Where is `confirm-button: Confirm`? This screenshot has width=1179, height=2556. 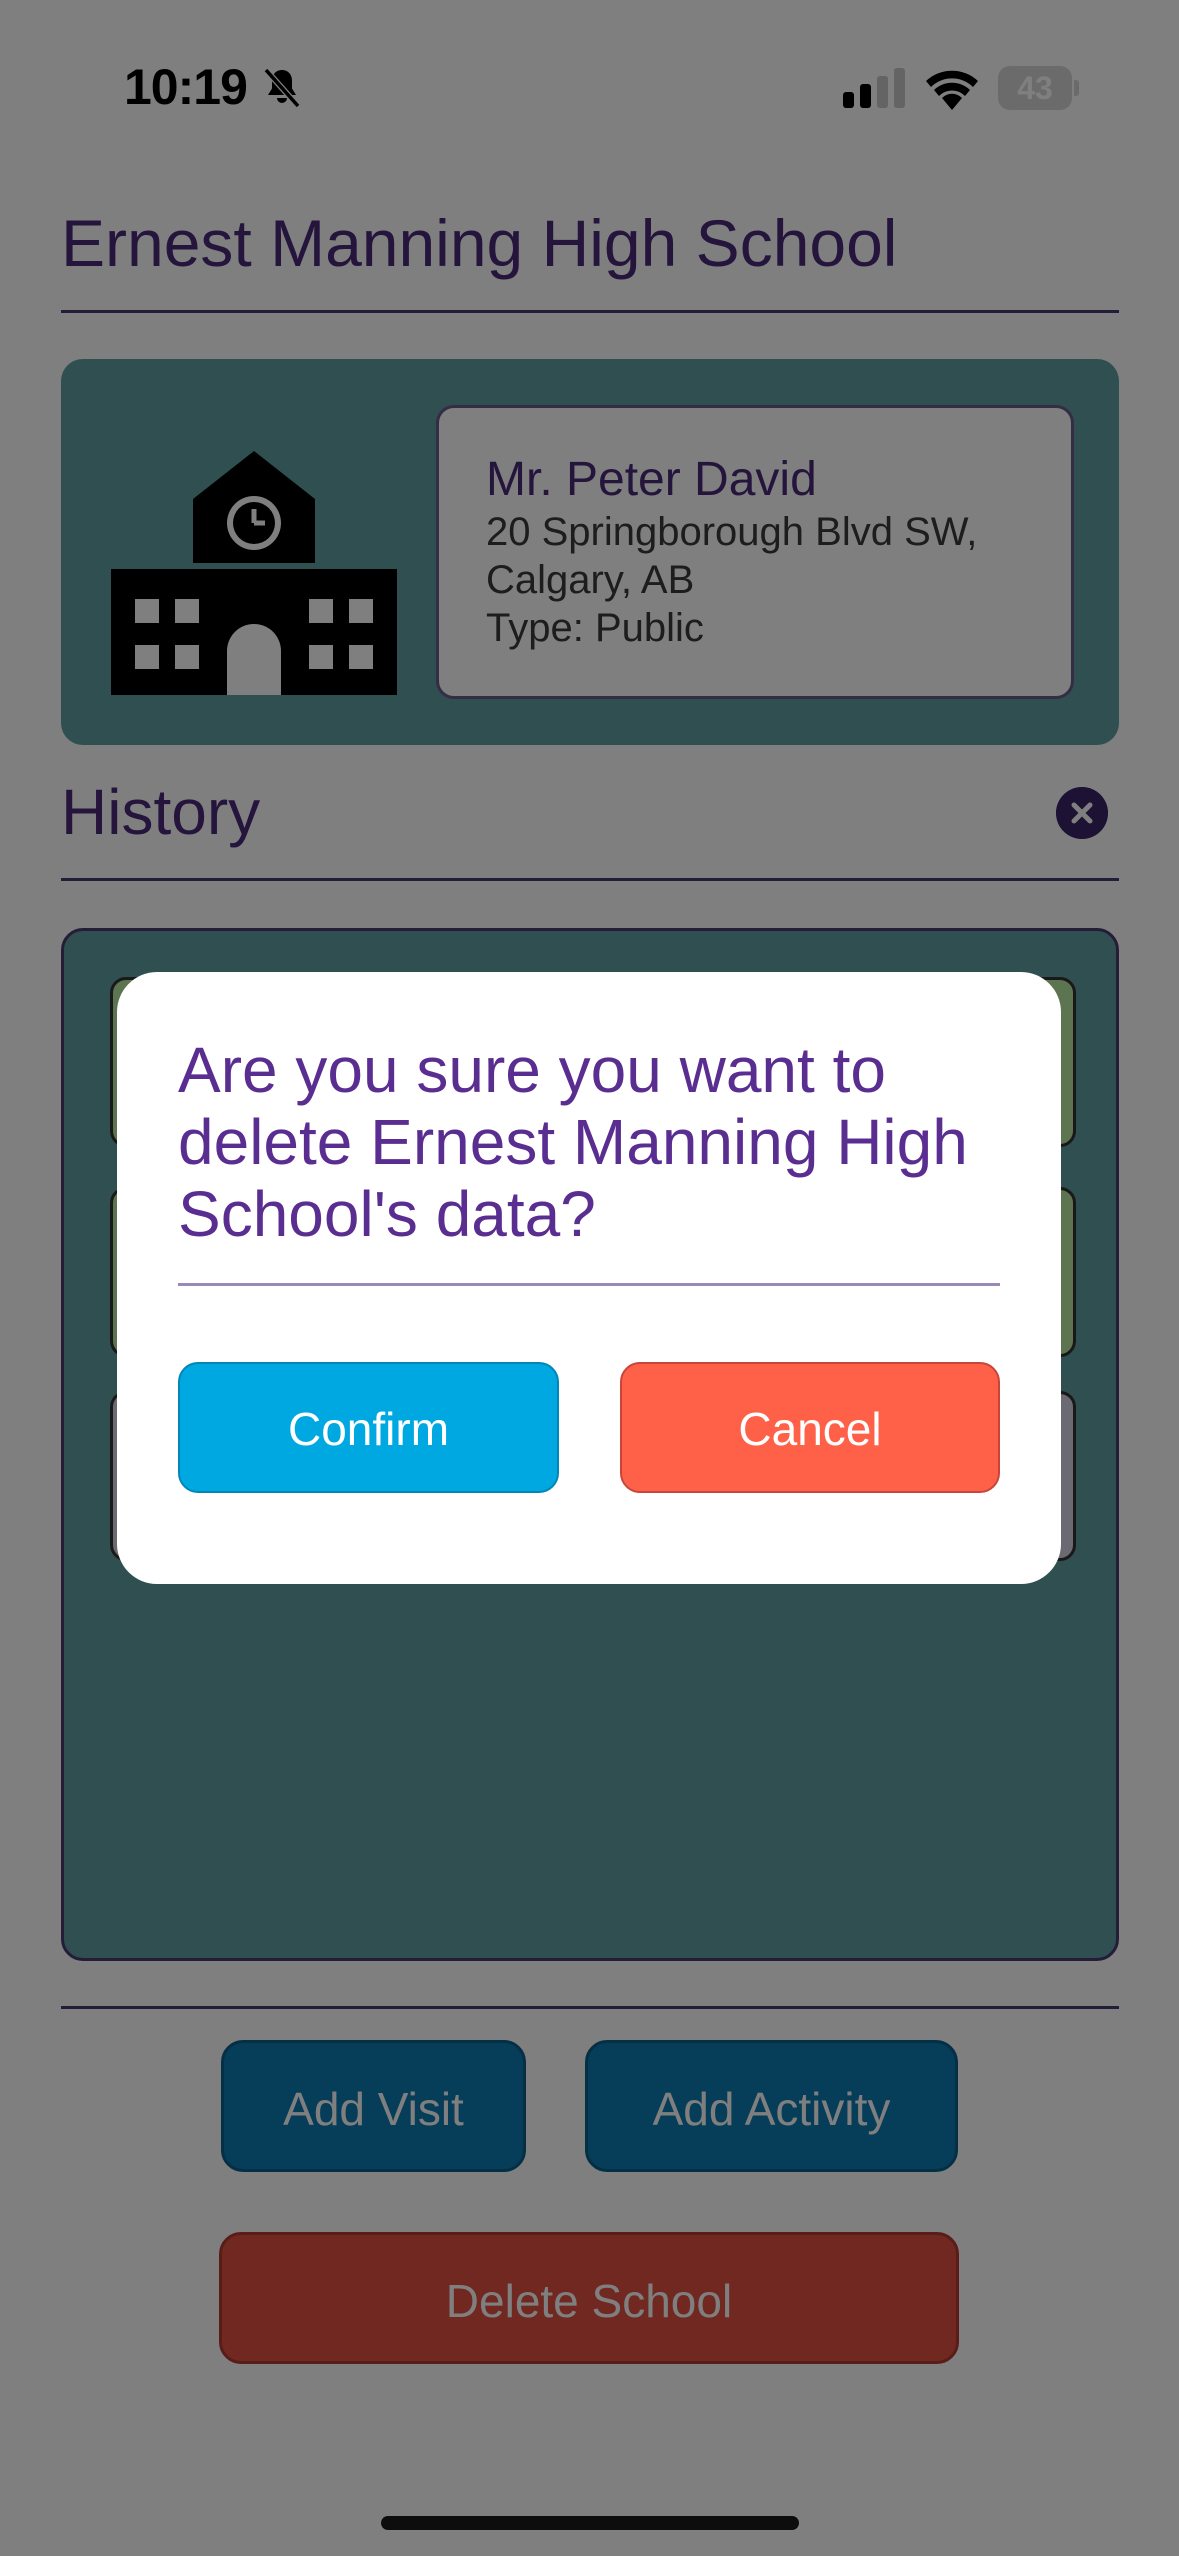 confirm-button: Confirm is located at coordinates (368, 1427).